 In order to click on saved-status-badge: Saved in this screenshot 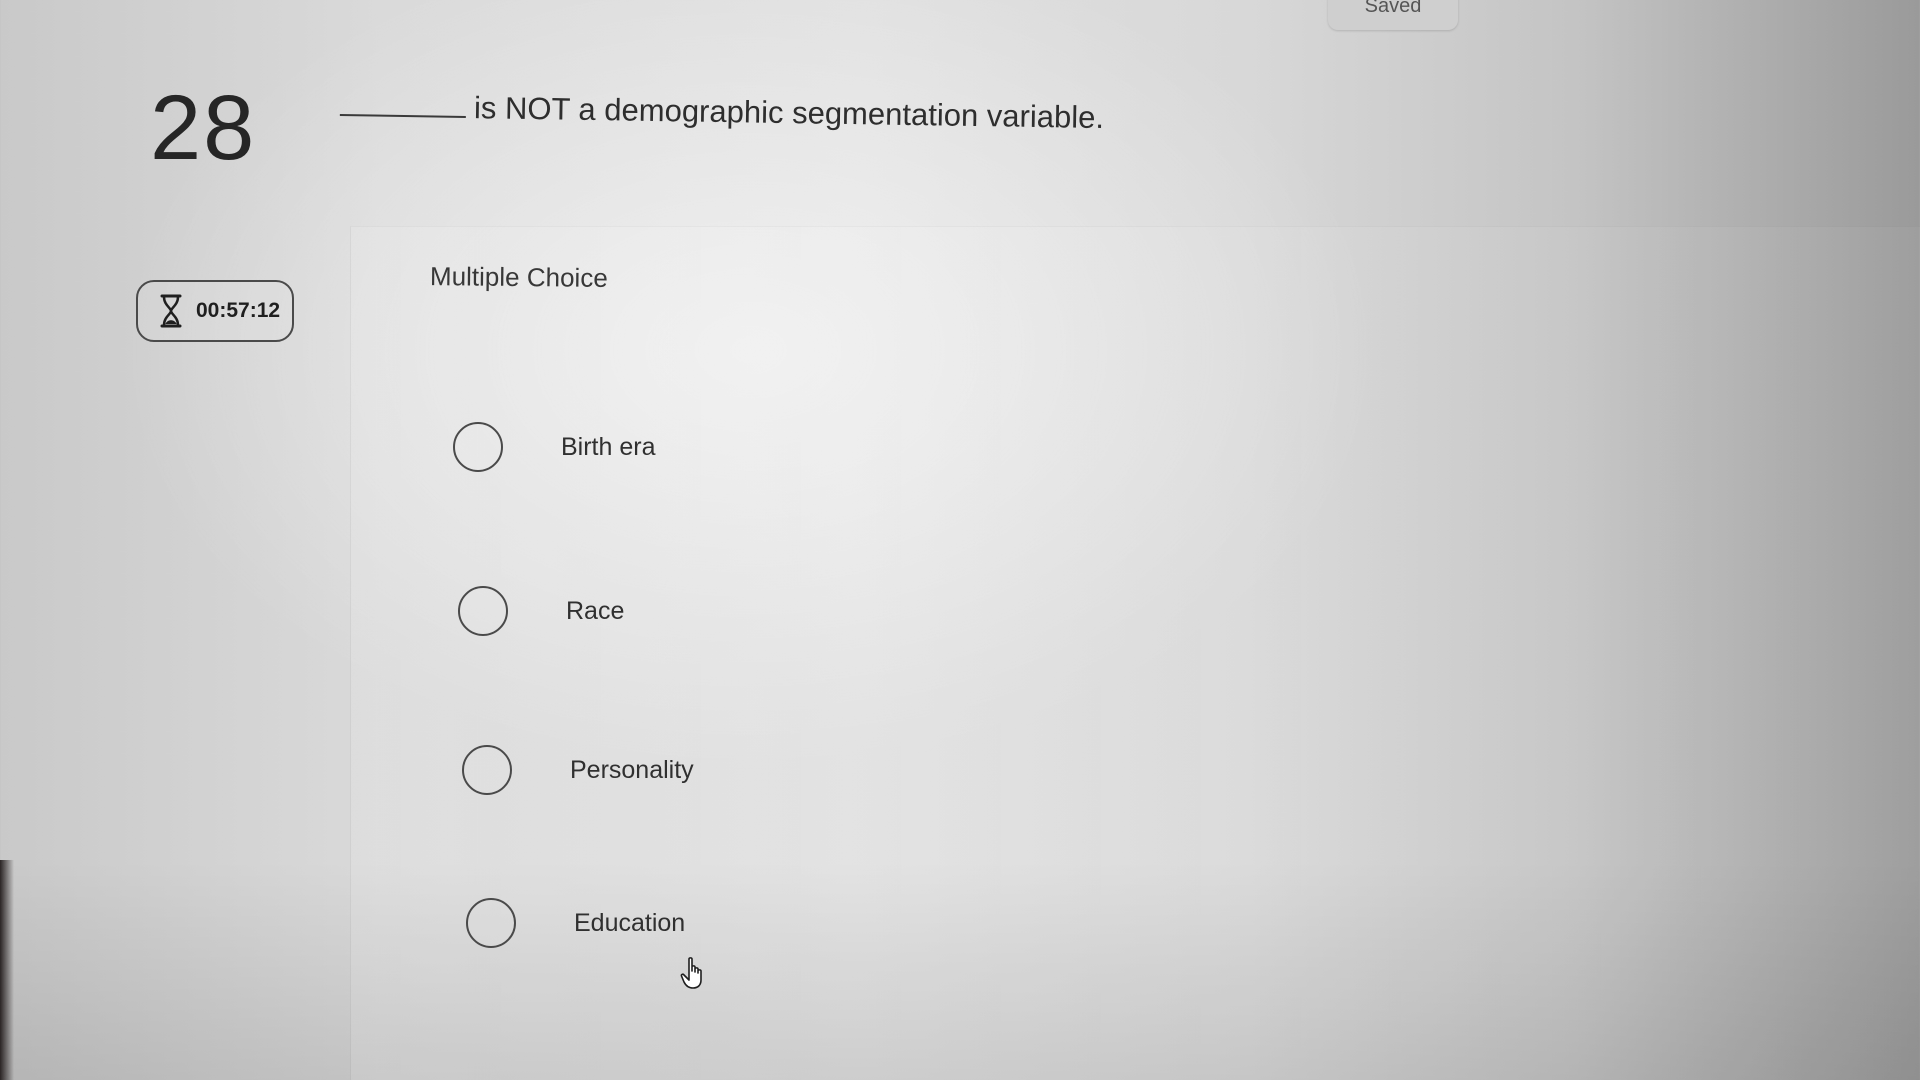, I will do `click(1393, 15)`.